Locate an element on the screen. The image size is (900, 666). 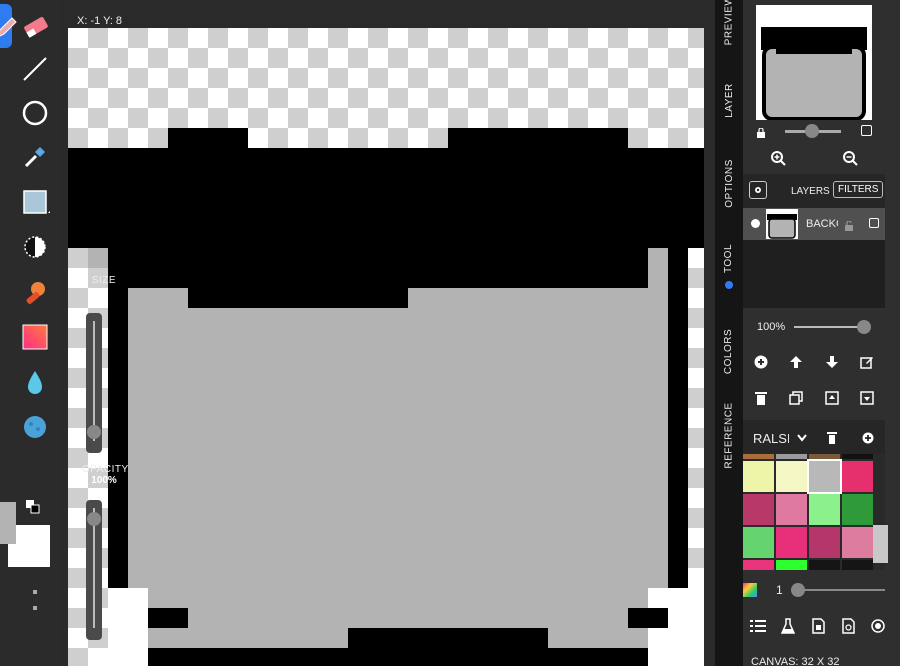
corner-bl-edge is located at coordinates (168, 618).